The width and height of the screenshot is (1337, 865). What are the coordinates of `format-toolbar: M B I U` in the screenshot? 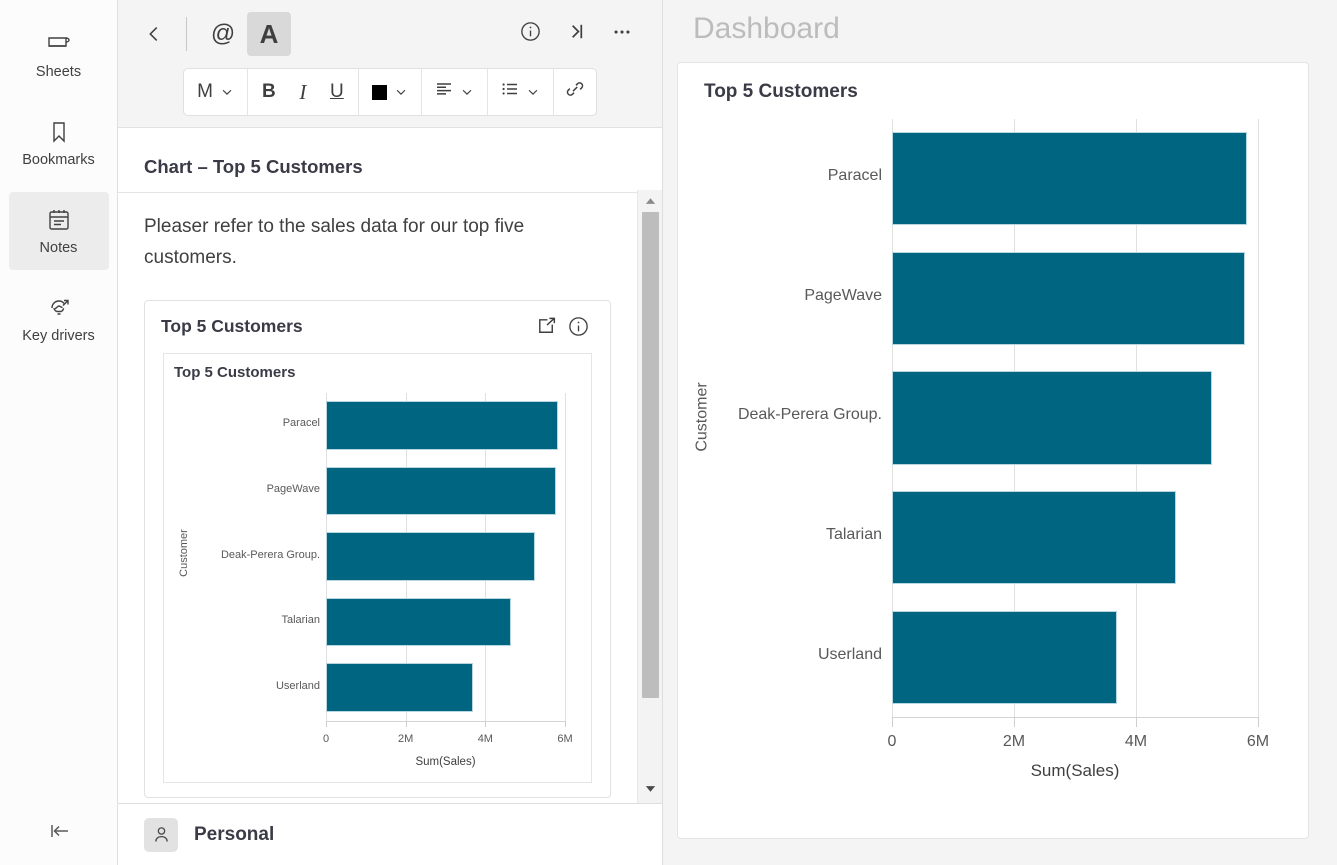 It's located at (390, 92).